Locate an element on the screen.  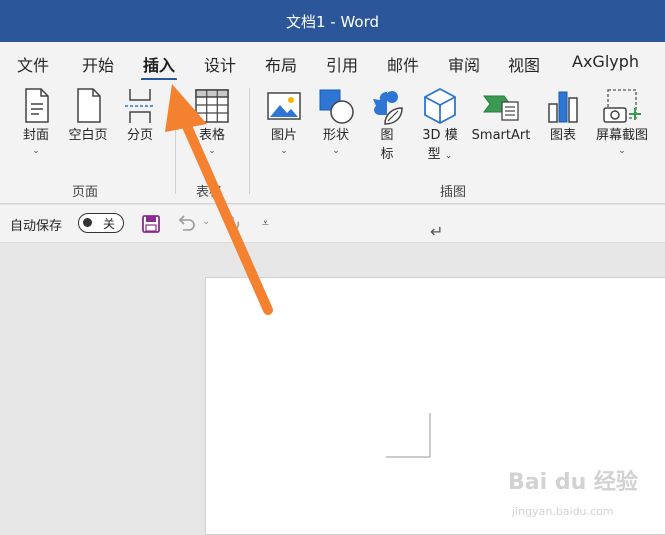
cover-page-button: 封面 ⌄ is located at coordinates (36, 121).